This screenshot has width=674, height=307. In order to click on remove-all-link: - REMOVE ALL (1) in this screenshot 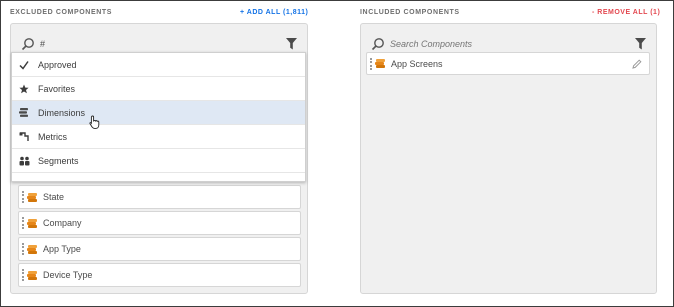, I will do `click(626, 12)`.